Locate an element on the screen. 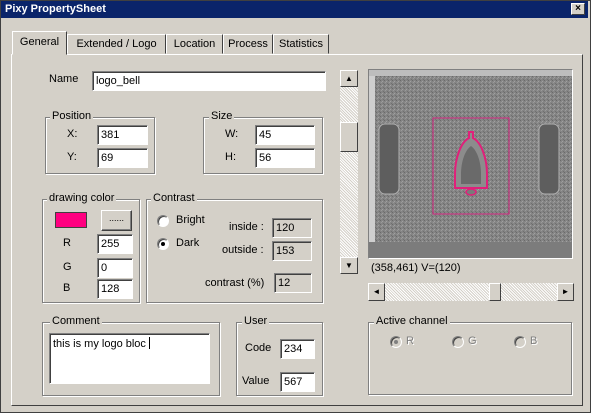 The width and height of the screenshot is (591, 413). name-label: Name is located at coordinates (64, 79).